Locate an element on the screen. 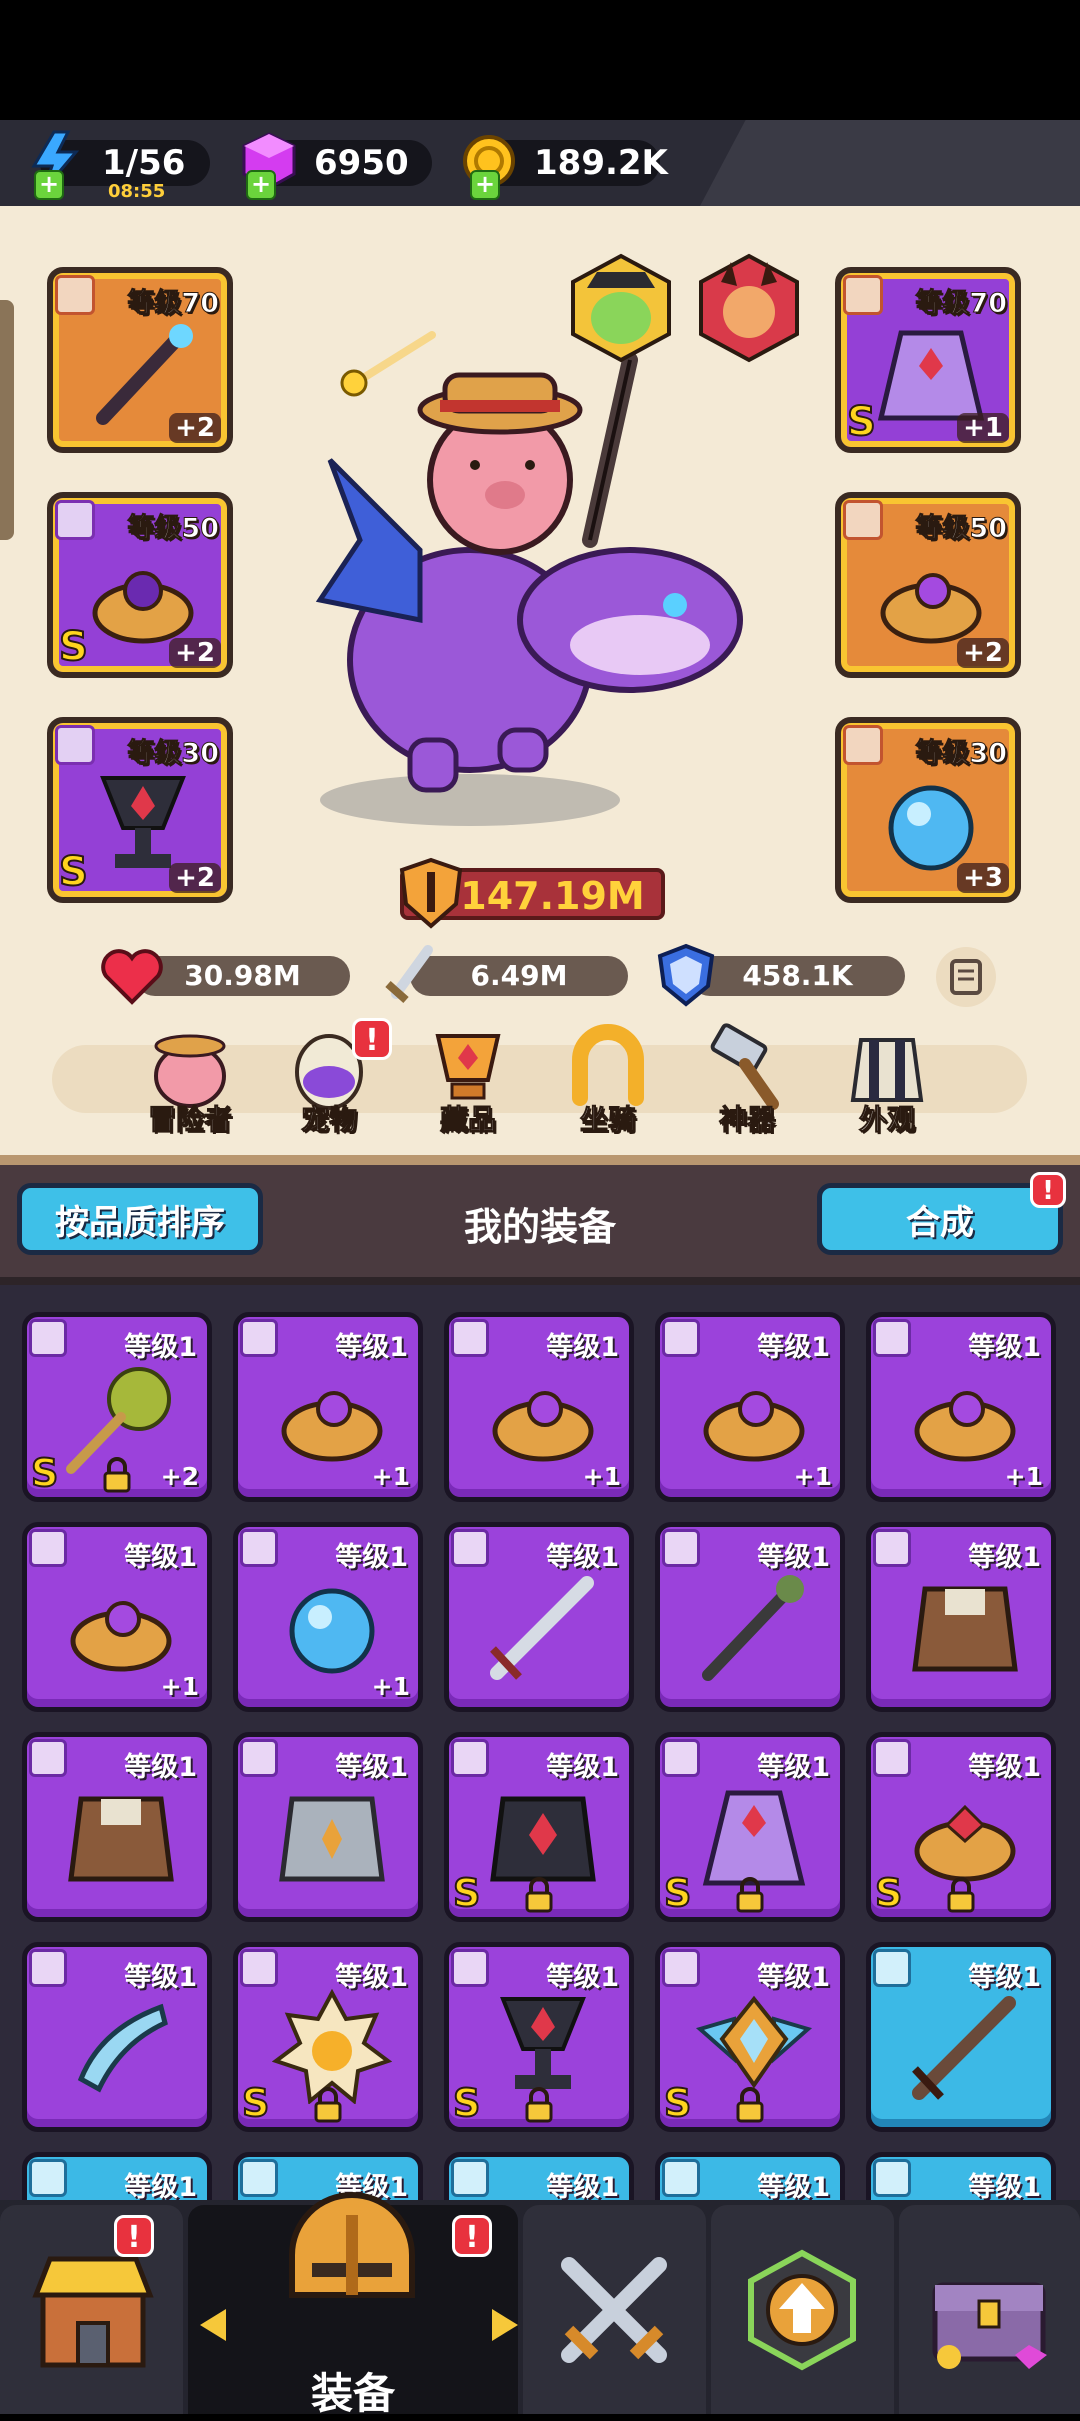 The height and width of the screenshot is (2421, 1080). orb-icon is located at coordinates (332, 1631).